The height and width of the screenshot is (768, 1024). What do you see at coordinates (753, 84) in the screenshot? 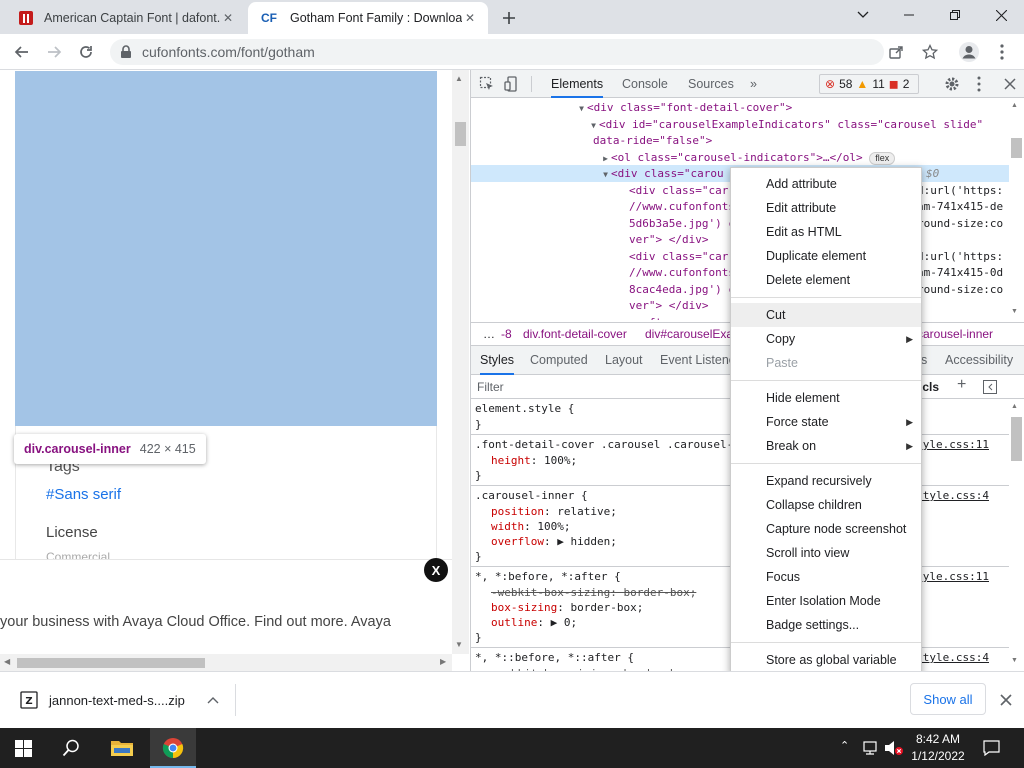
I see `more-tabs-icon: »` at bounding box center [753, 84].